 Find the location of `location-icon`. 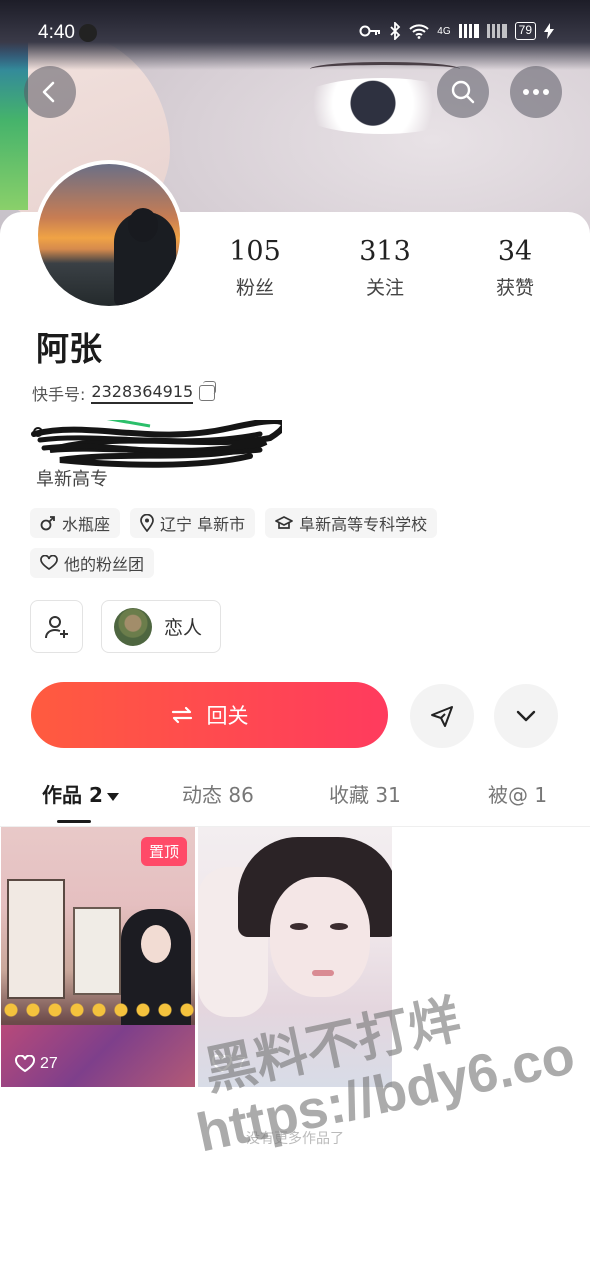

location-icon is located at coordinates (147, 523).